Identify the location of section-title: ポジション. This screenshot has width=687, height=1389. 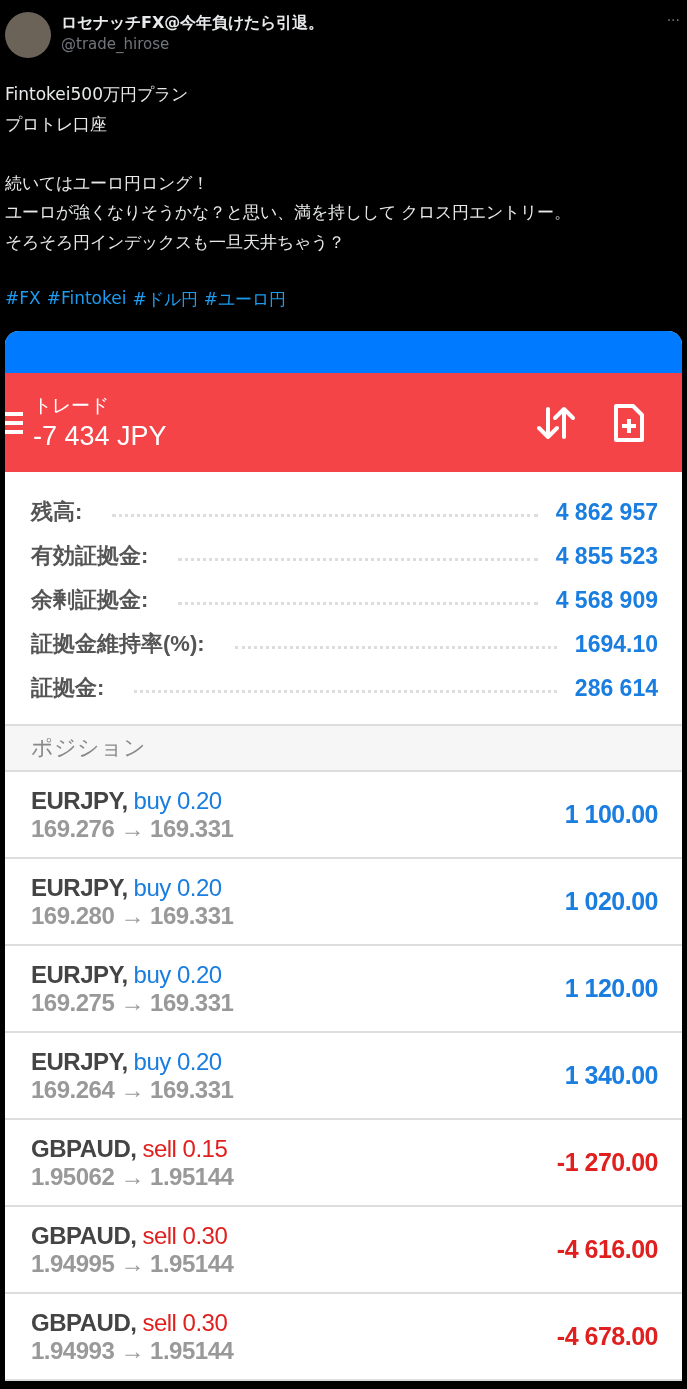
(88, 748).